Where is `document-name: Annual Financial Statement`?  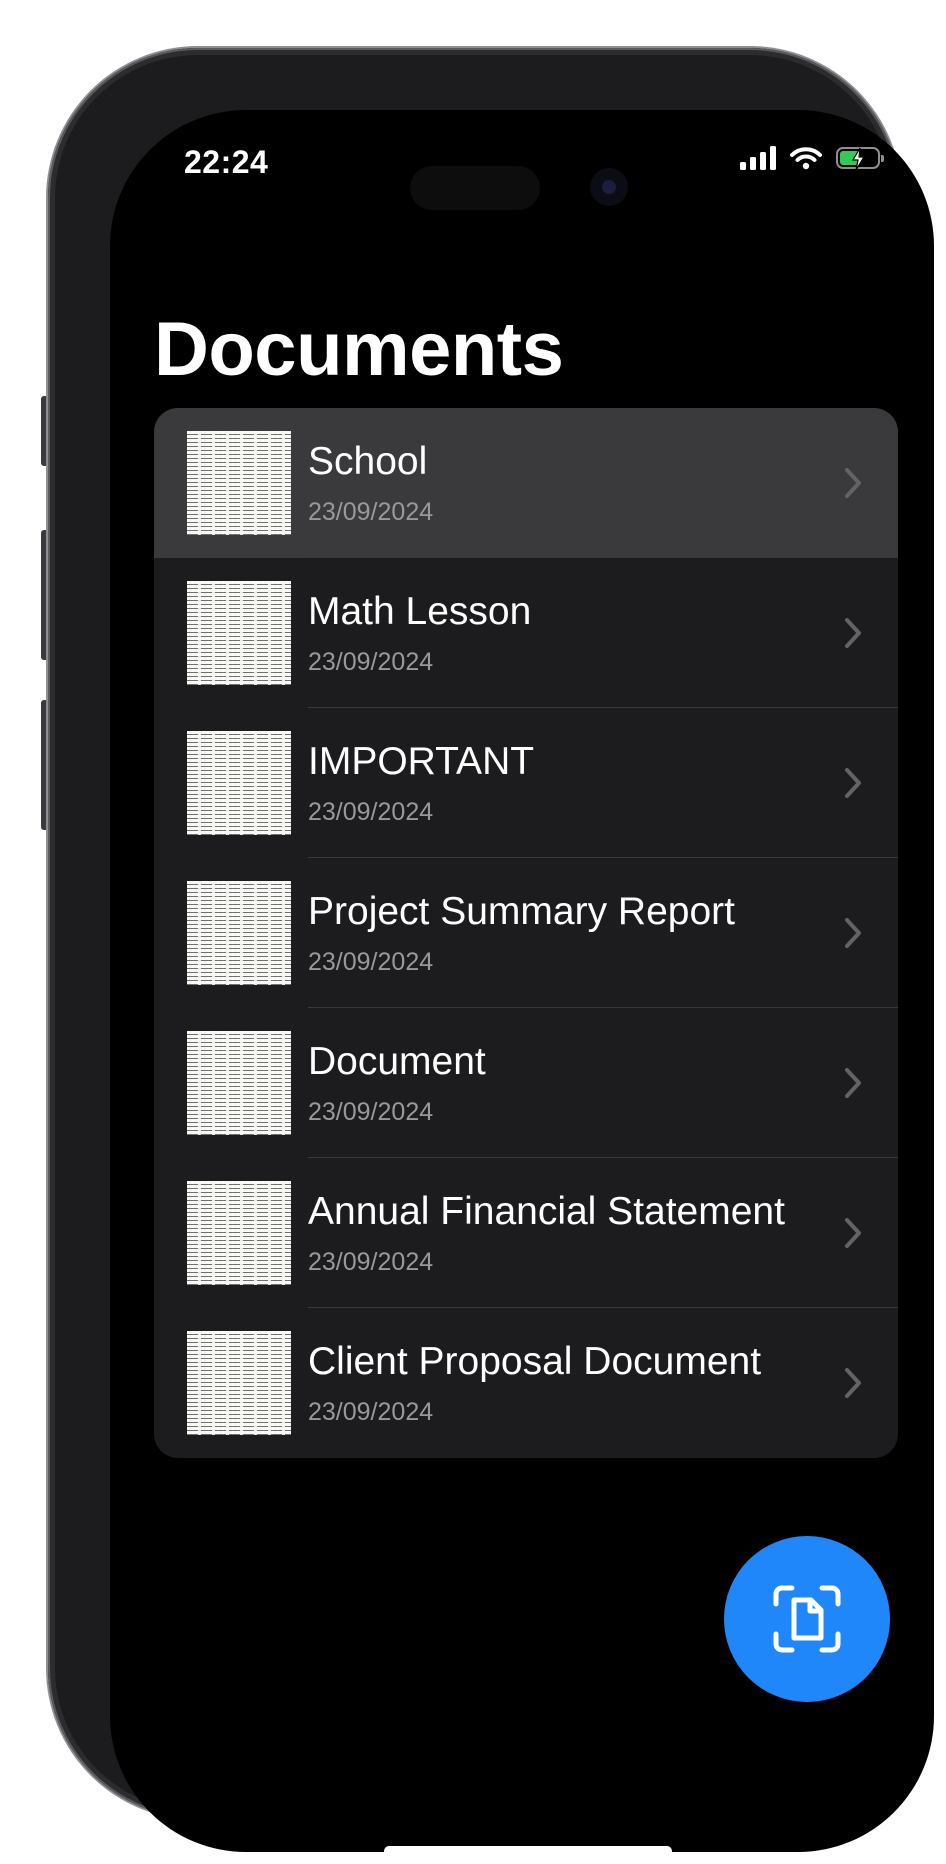
document-name: Annual Financial Statement is located at coordinates (546, 1211).